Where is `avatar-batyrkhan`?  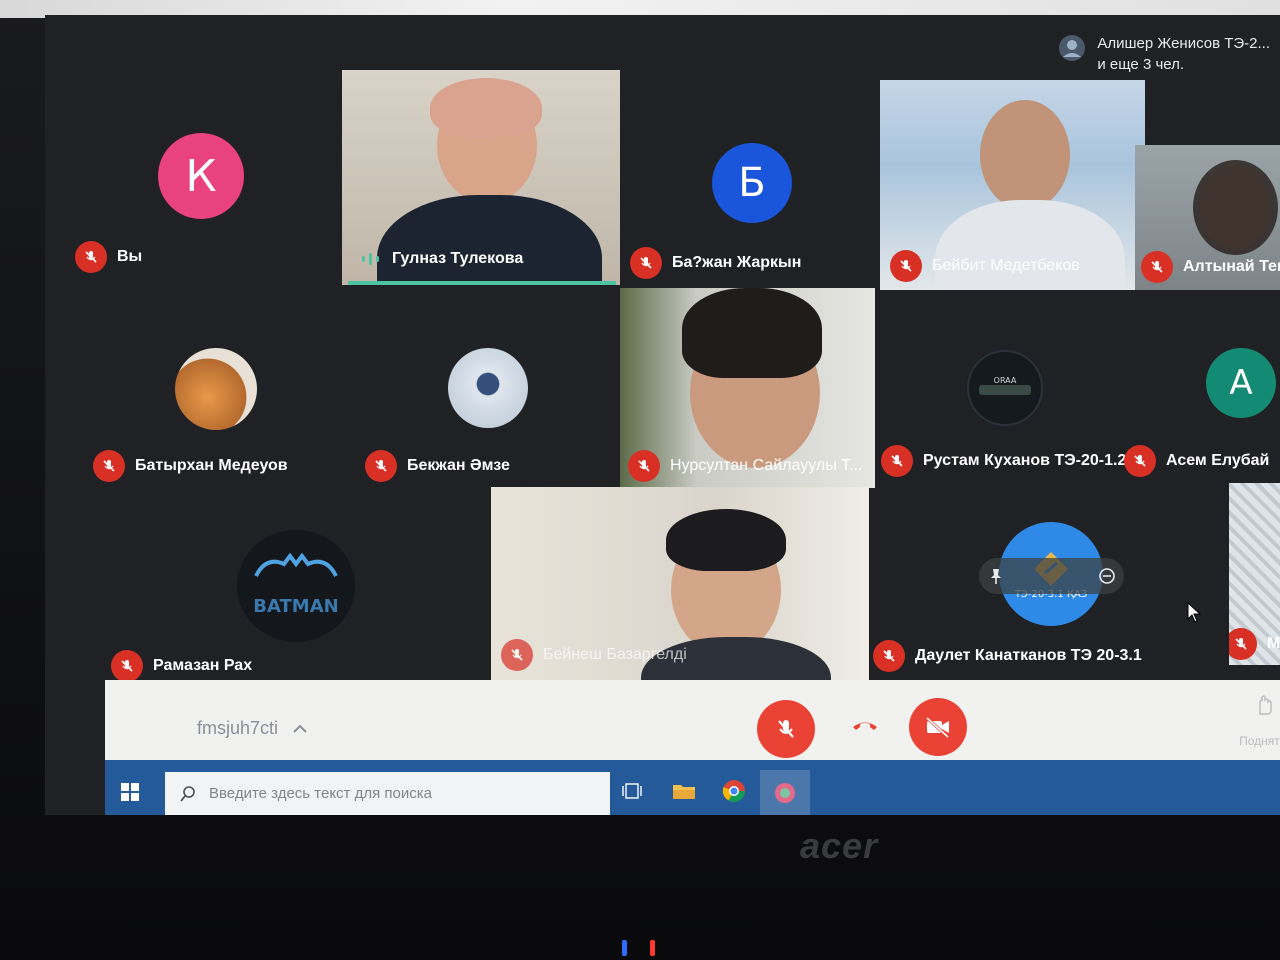
avatar-batyrkhan is located at coordinates (216, 389).